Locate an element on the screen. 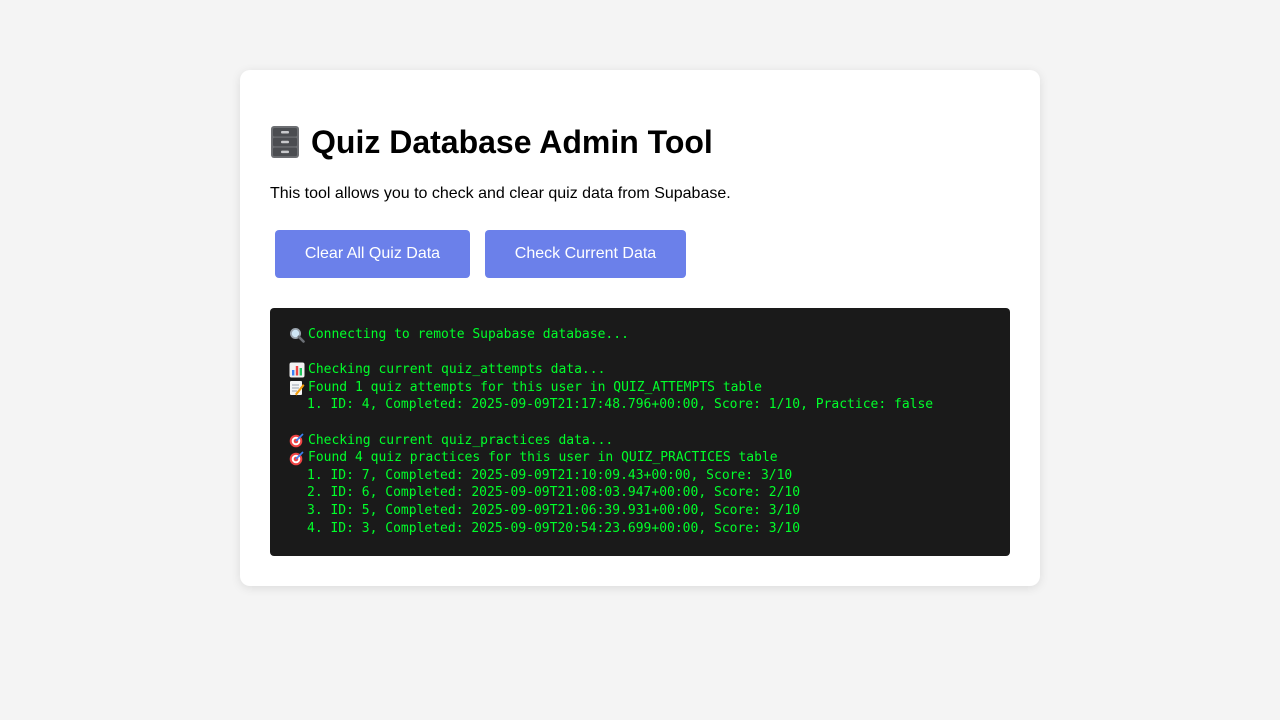  clear-all-quiz-data-button: Clear All Quiz Data is located at coordinates (372, 254).